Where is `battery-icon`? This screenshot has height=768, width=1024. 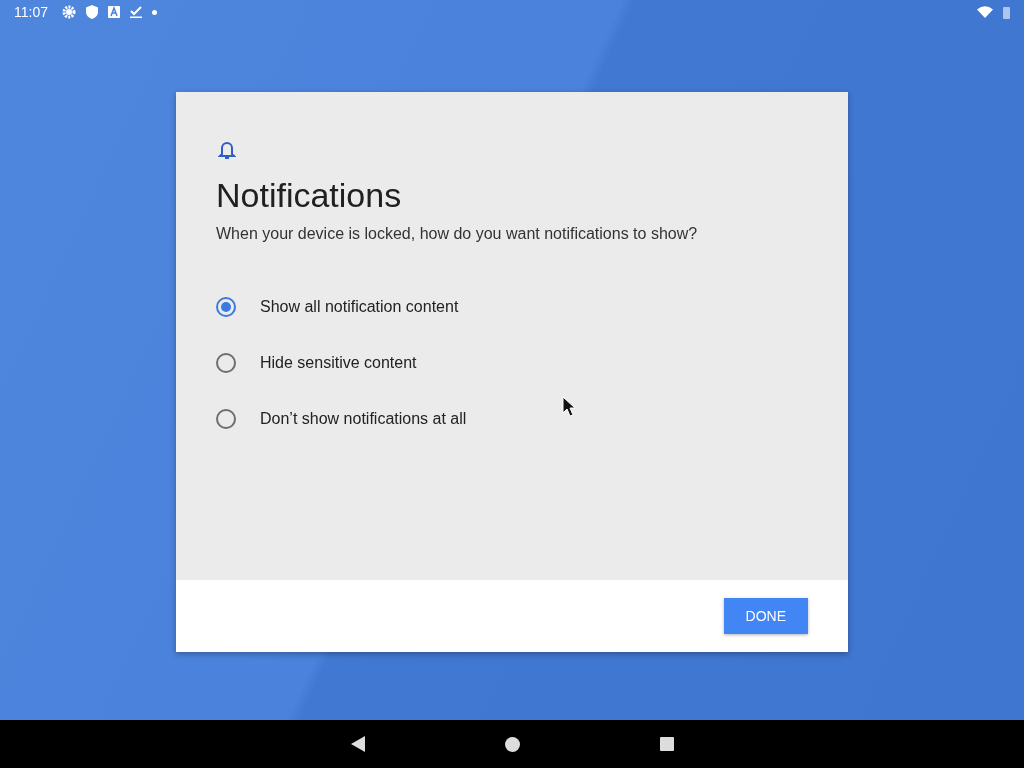
battery-icon is located at coordinates (1006, 12).